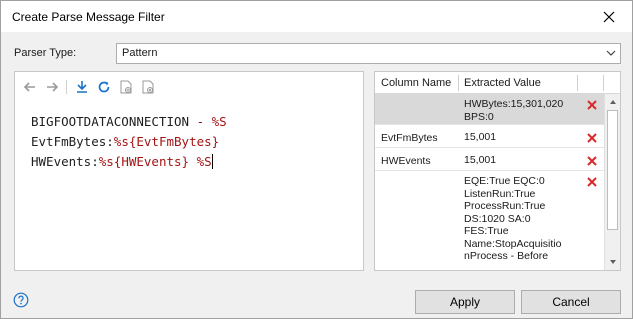 Image resolution: width=633 pixels, height=319 pixels. I want to click on scroll-up-icon, so click(613, 102).